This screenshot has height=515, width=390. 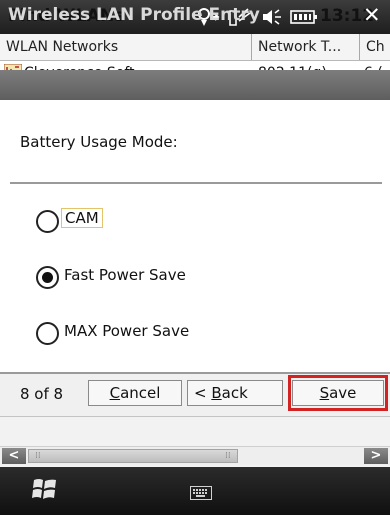 What do you see at coordinates (99, 142) in the screenshot?
I see `section-label: Battery Usage Mode:` at bounding box center [99, 142].